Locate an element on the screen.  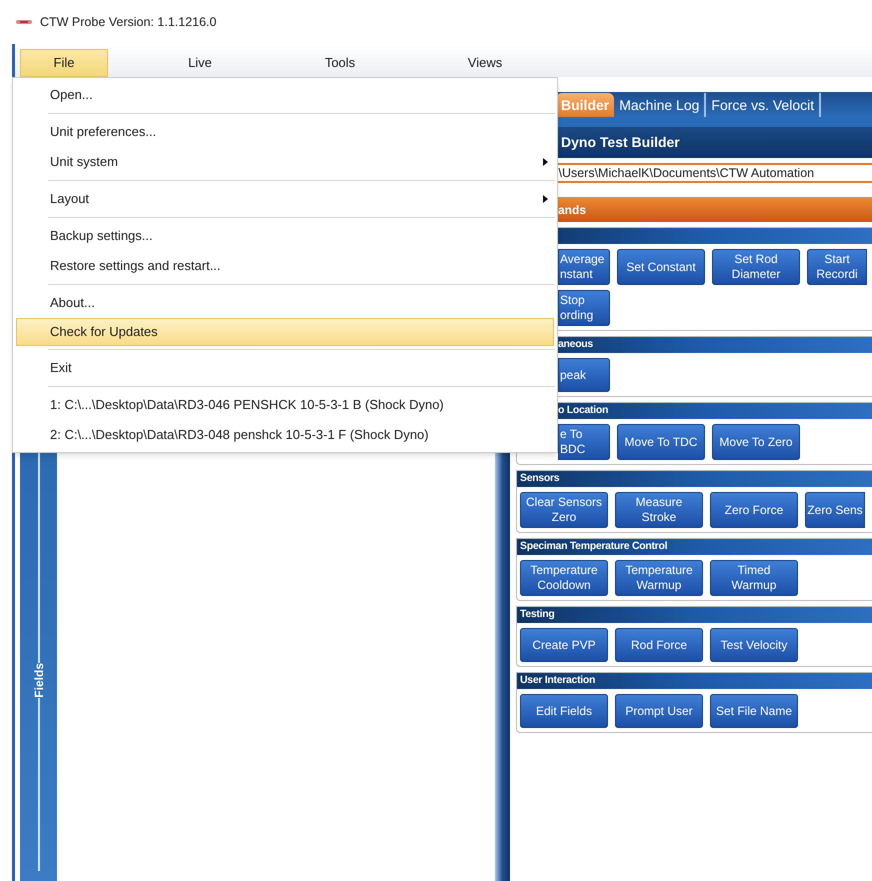
group-title: aneous is located at coordinates (575, 344).